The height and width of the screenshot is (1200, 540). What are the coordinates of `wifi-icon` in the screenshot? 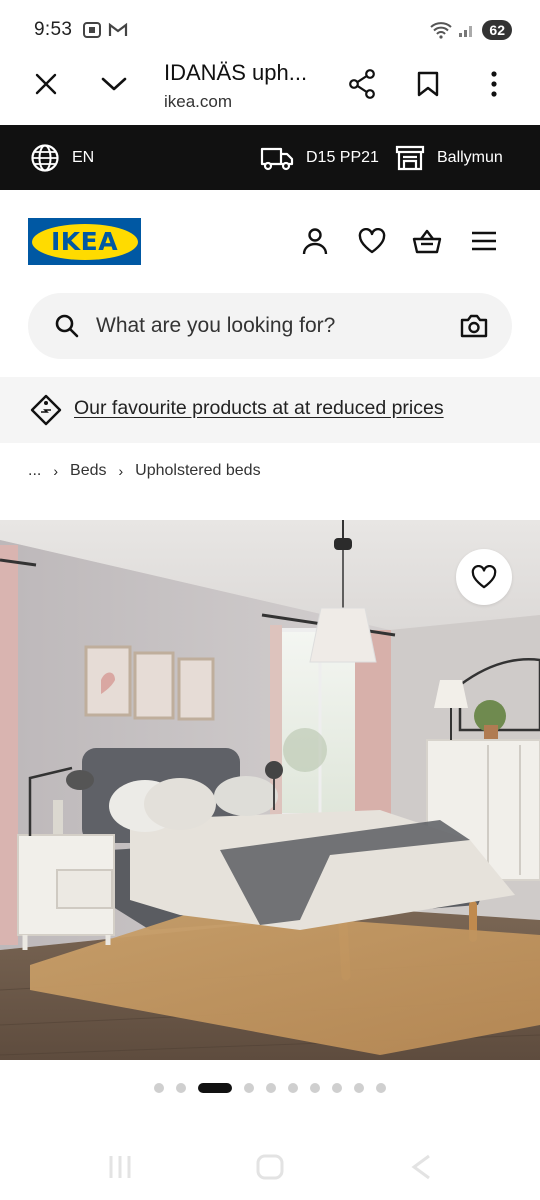 It's located at (441, 30).